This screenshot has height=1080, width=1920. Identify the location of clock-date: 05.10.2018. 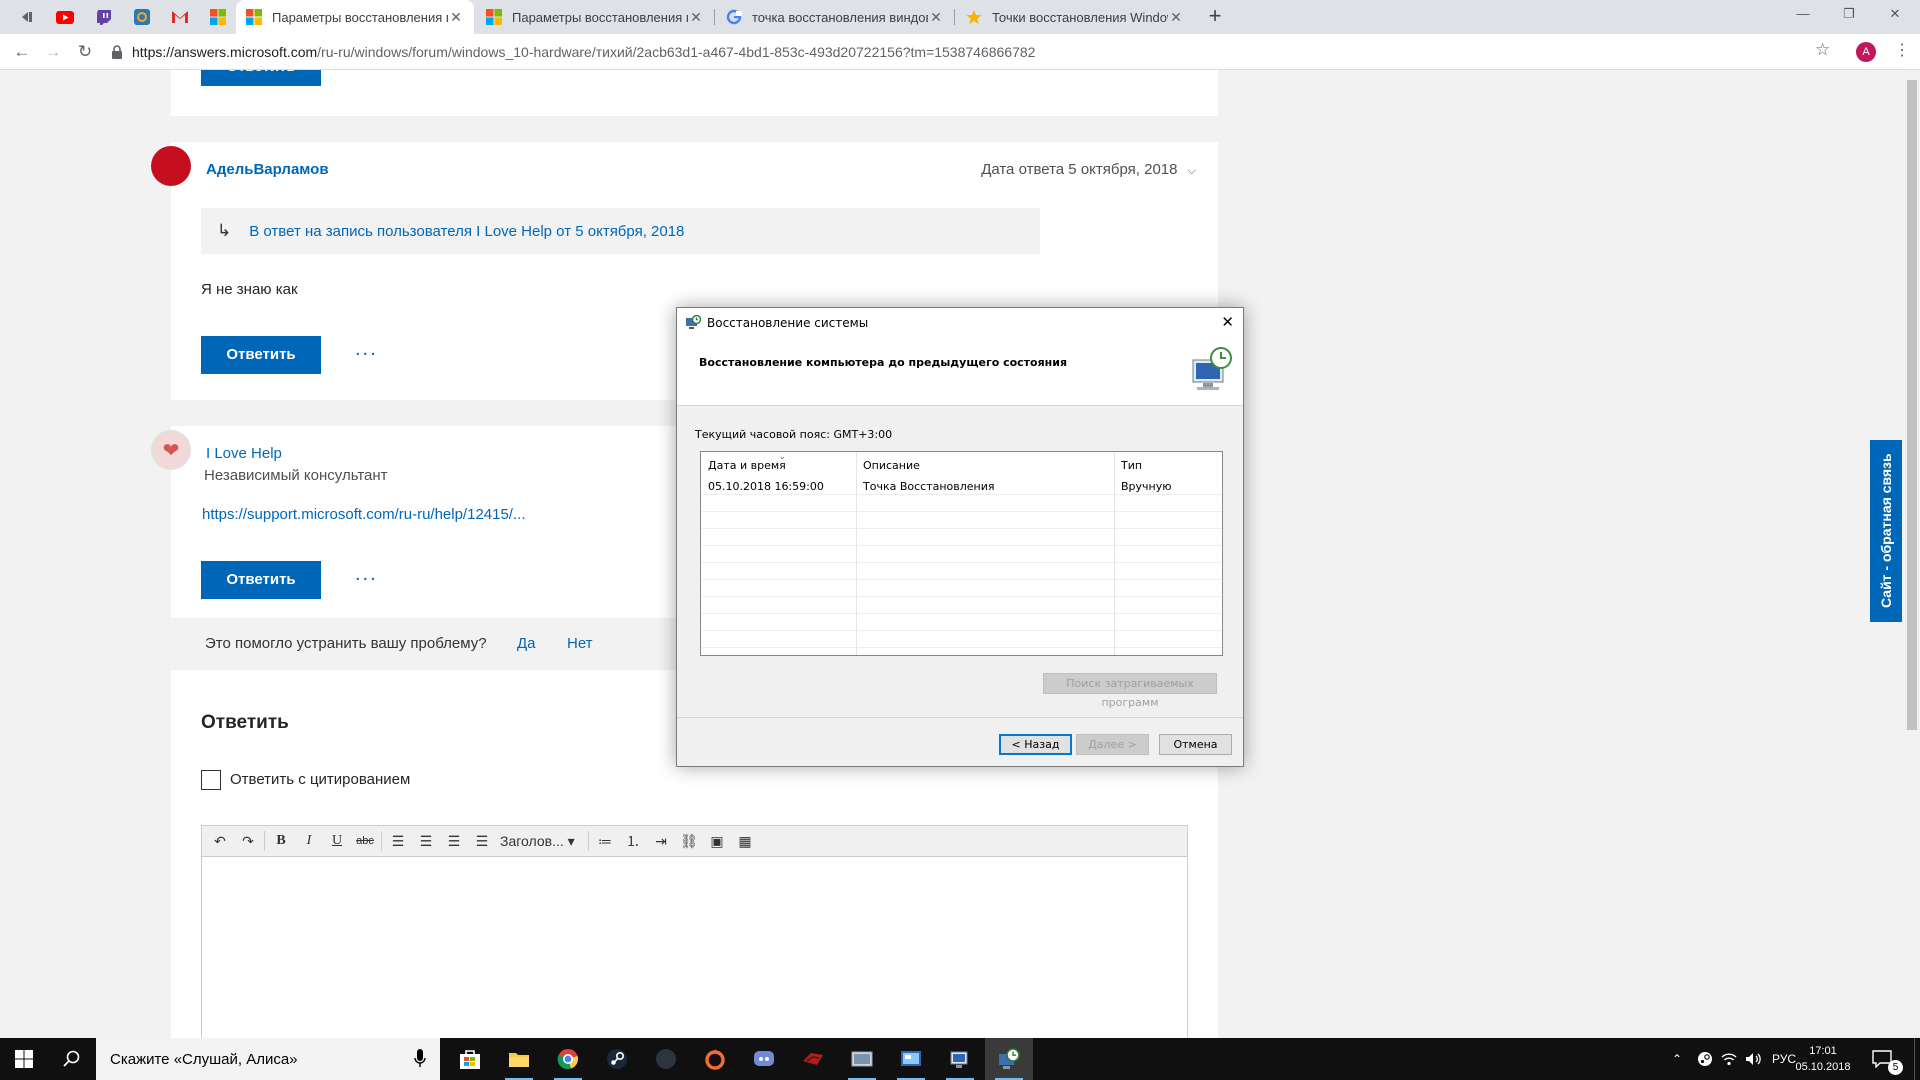
(1823, 1067).